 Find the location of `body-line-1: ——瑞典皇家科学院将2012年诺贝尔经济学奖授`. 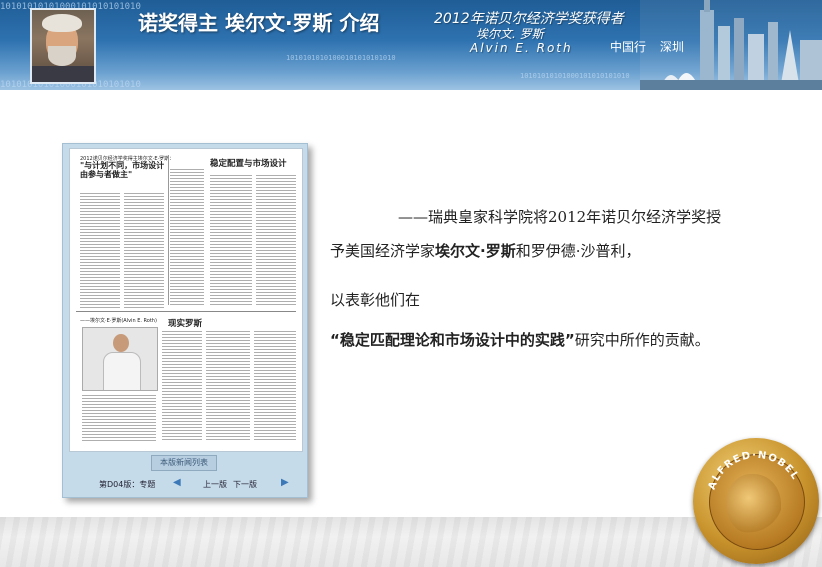

body-line-1: ——瑞典皇家科学院将2012年诺贝尔经济学奖授 is located at coordinates (560, 217).